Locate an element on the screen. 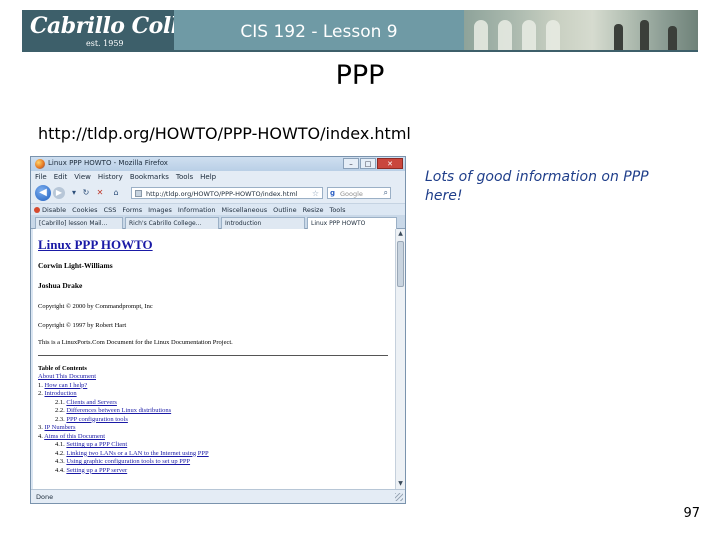 This screenshot has height=540, width=720. toc-link: Setting up a PPP server is located at coordinates (96, 470).